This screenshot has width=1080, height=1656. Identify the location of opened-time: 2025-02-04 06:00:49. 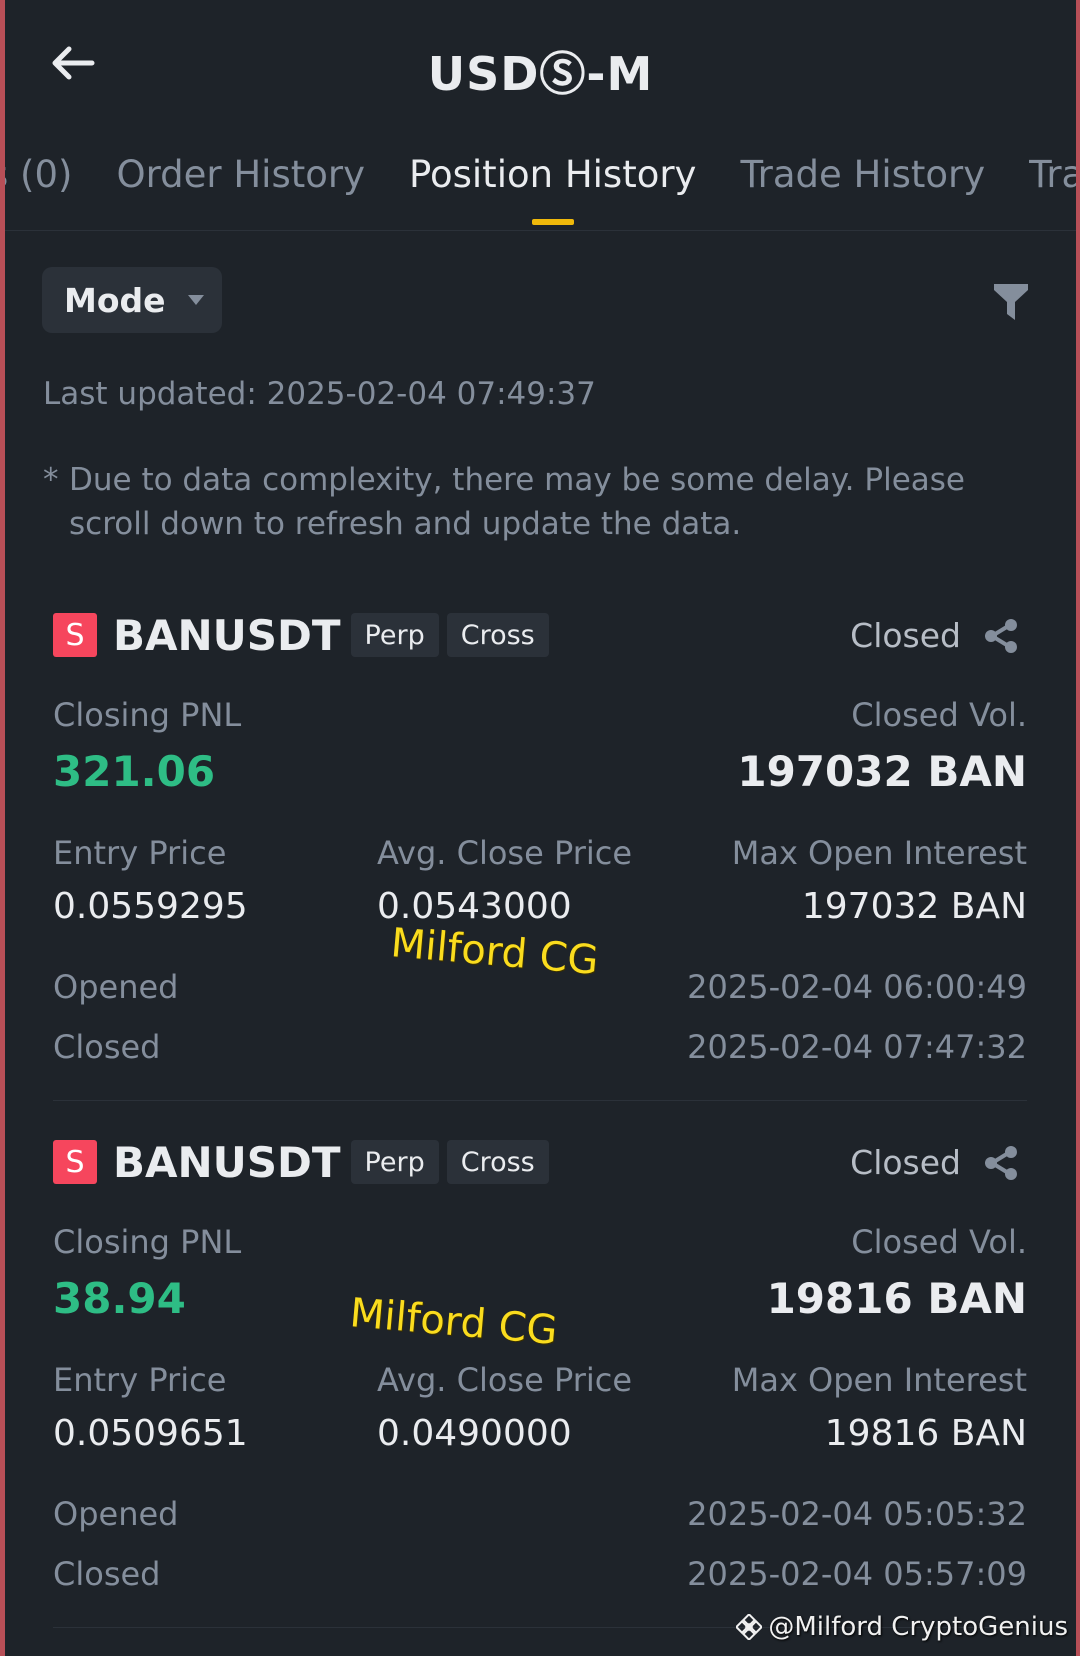
(857, 987).